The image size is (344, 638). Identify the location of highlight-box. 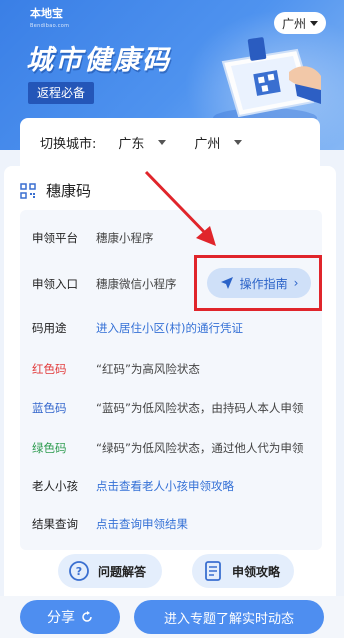
(258, 283).